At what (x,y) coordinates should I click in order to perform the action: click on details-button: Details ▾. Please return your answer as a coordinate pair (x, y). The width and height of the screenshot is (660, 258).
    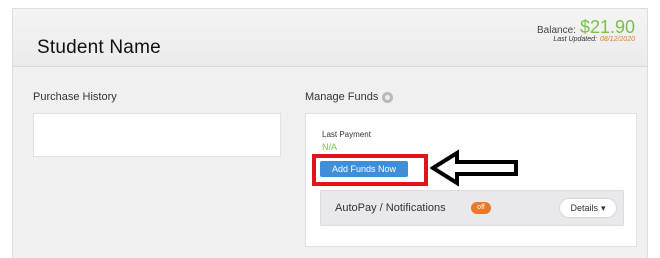
    Looking at the image, I should click on (588, 208).